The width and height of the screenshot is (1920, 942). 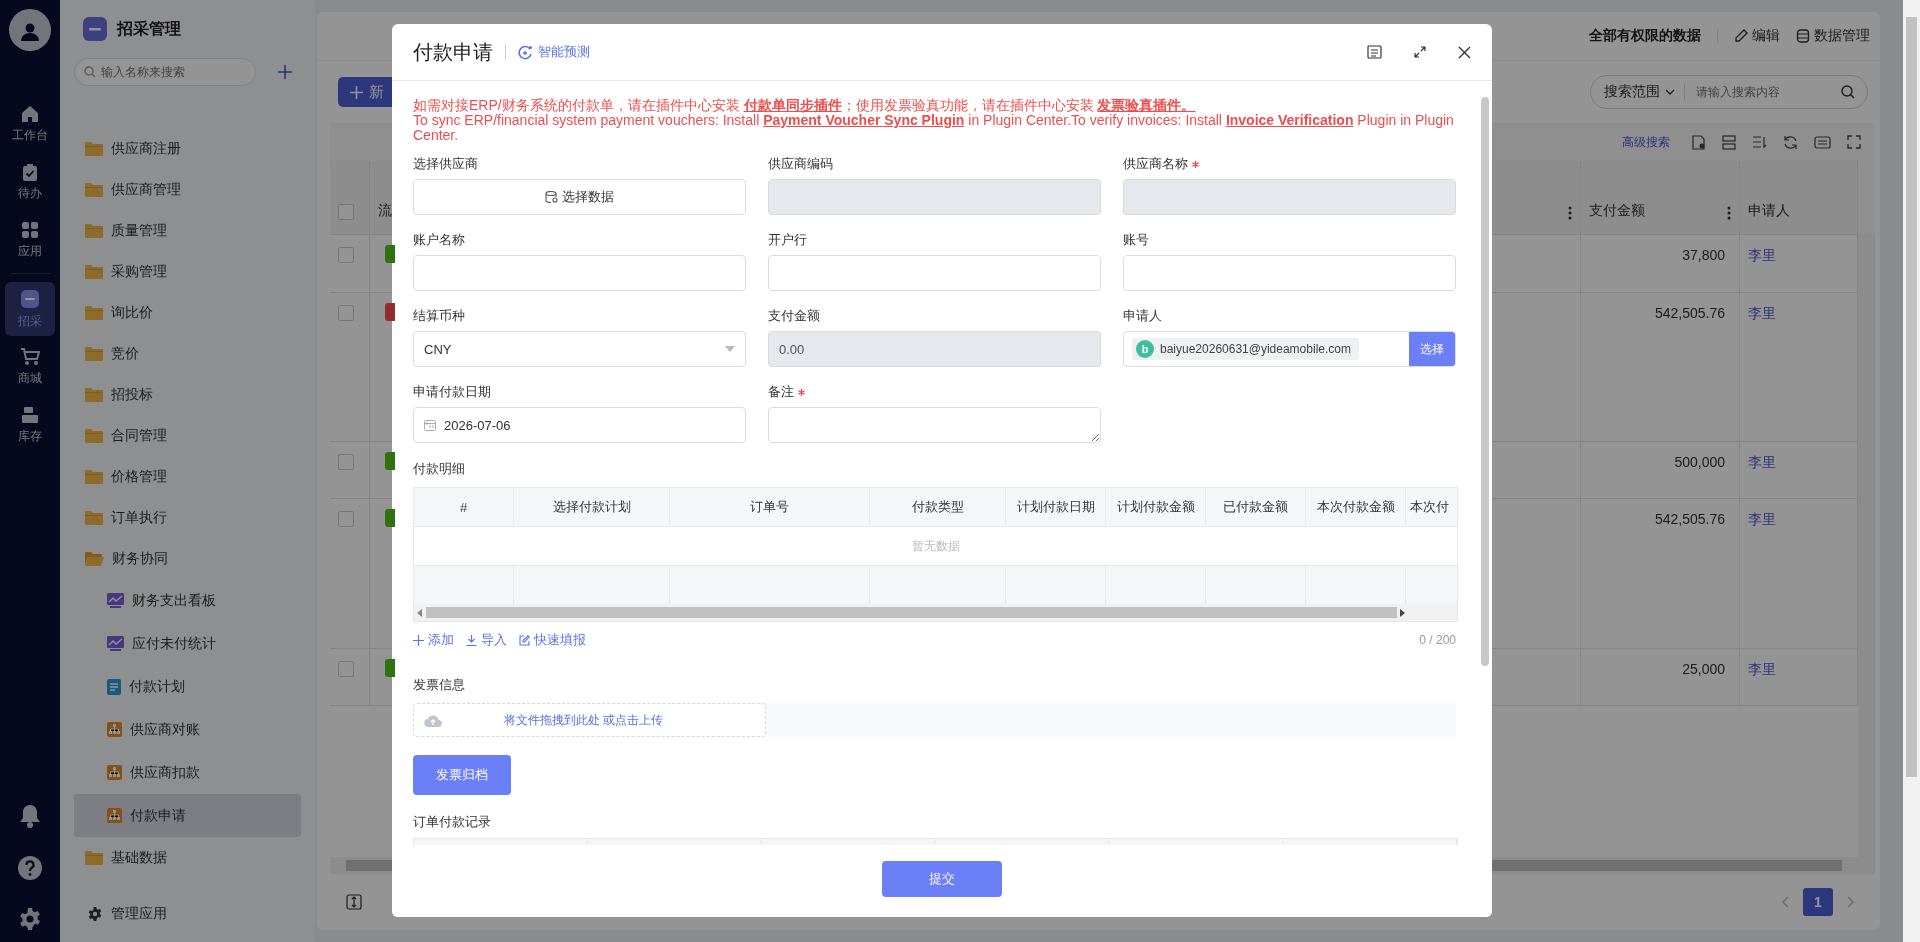 What do you see at coordinates (1818, 902) in the screenshot?
I see `page-button: 1` at bounding box center [1818, 902].